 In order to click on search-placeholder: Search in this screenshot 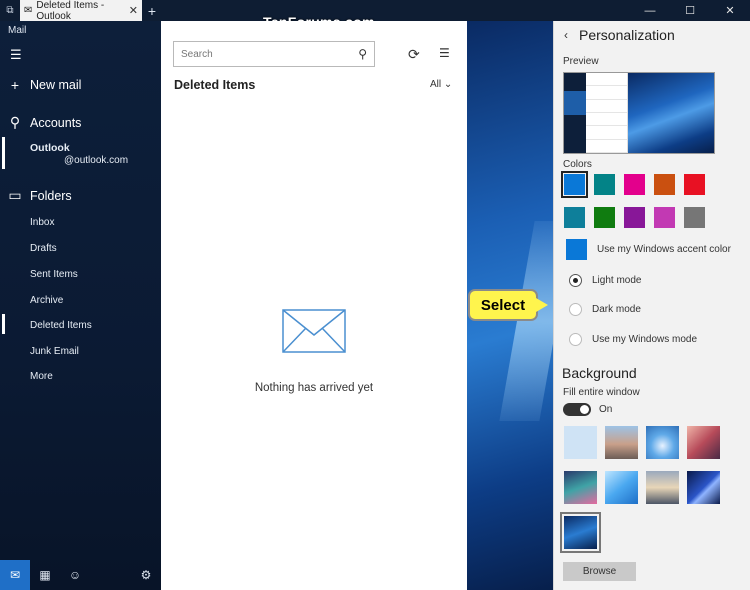, I will do `click(197, 54)`.